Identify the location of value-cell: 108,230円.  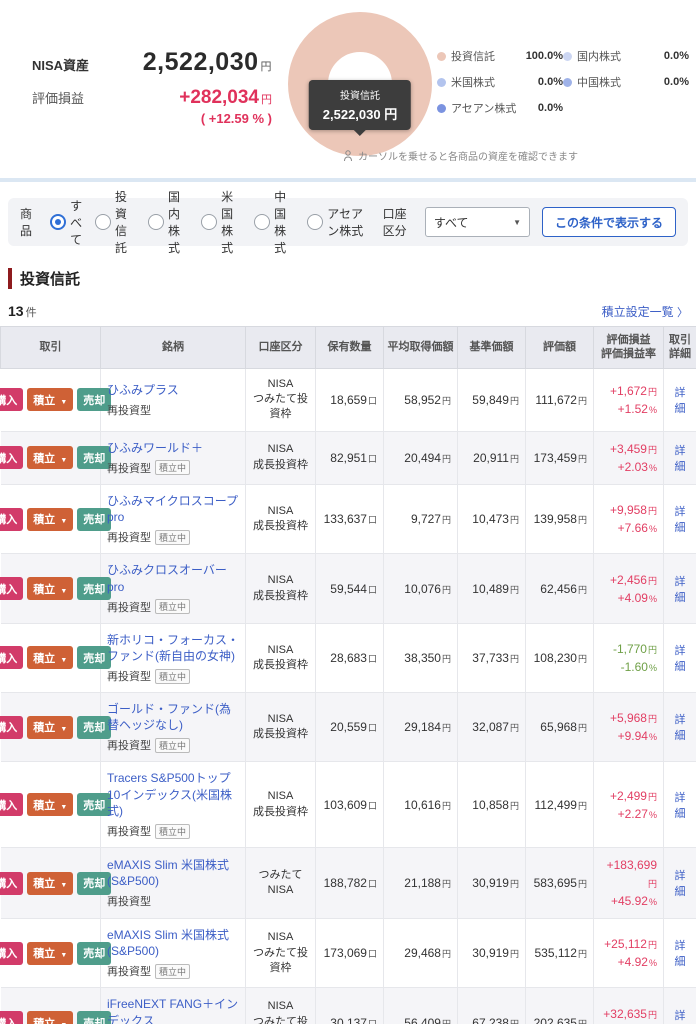
(559, 658).